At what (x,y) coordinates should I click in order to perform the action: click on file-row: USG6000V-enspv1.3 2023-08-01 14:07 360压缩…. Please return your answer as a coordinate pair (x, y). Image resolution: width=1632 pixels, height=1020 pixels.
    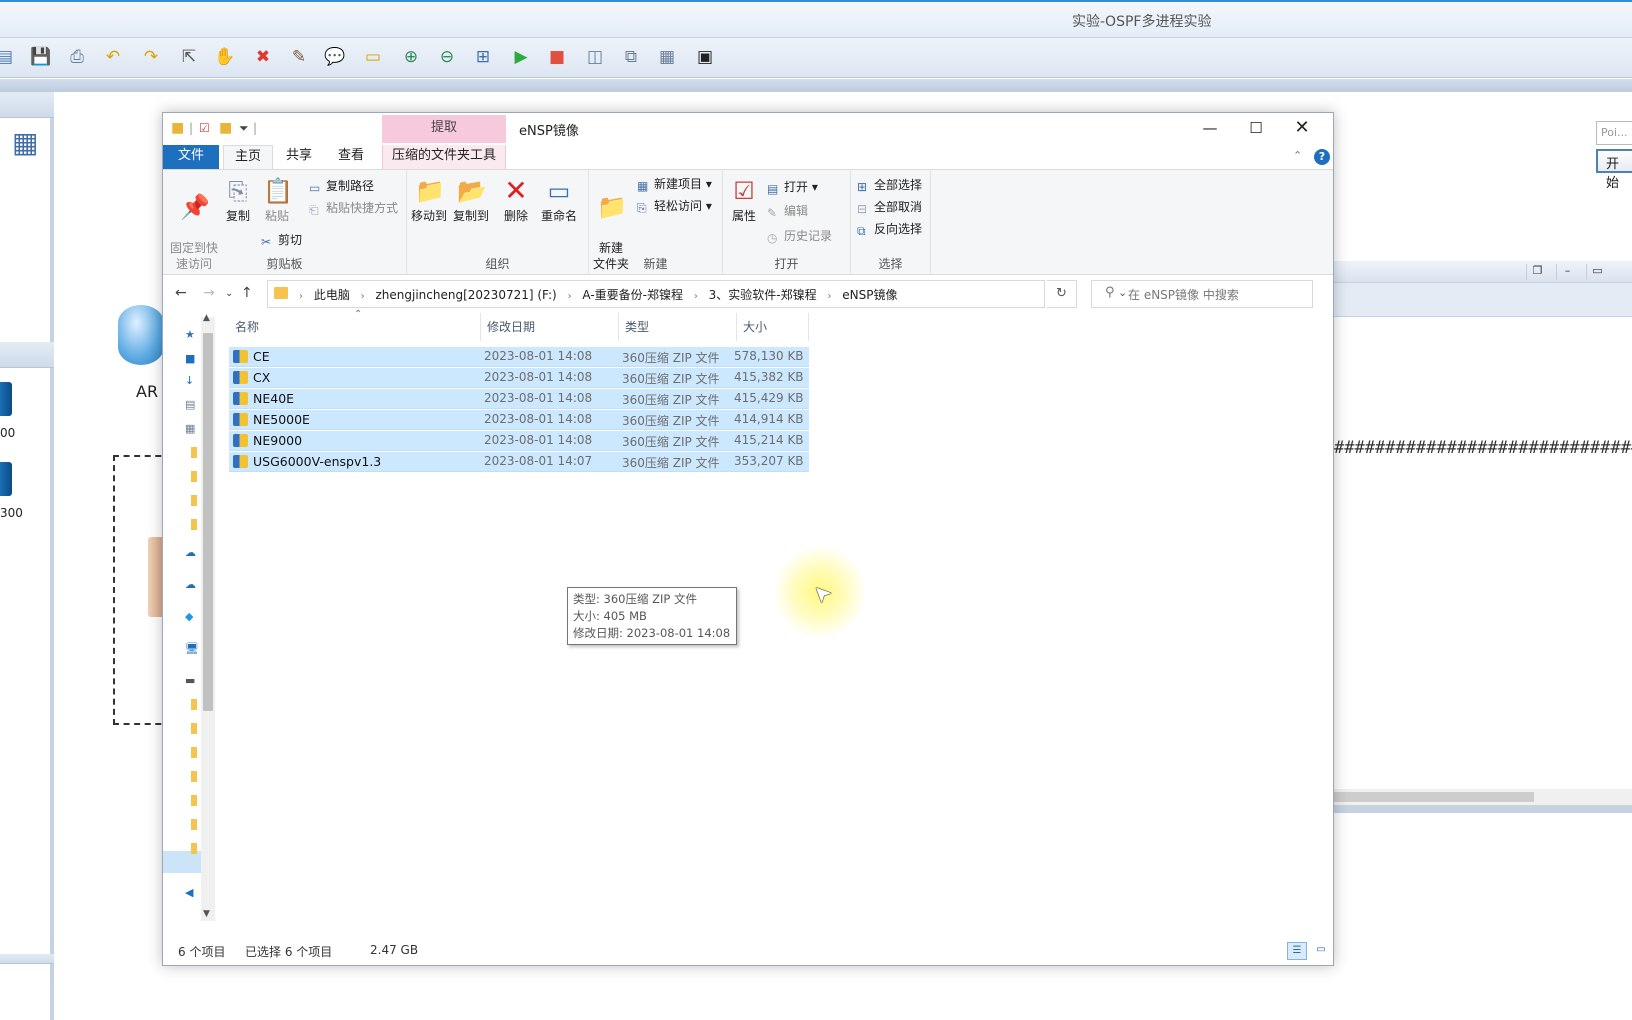
    Looking at the image, I should click on (519, 462).